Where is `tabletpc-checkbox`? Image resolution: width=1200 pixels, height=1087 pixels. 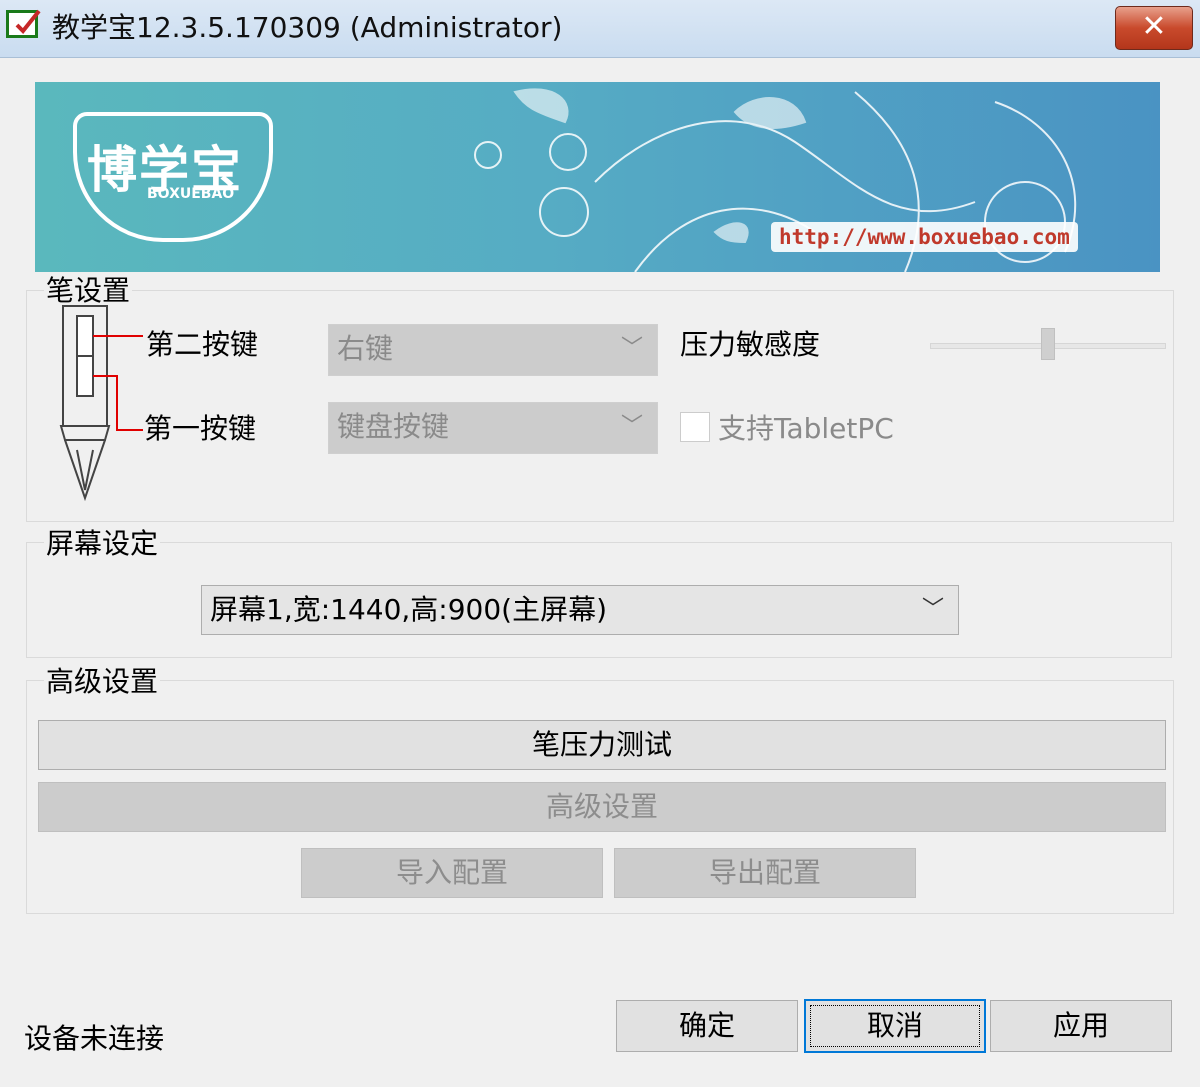
tabletpc-checkbox is located at coordinates (695, 427).